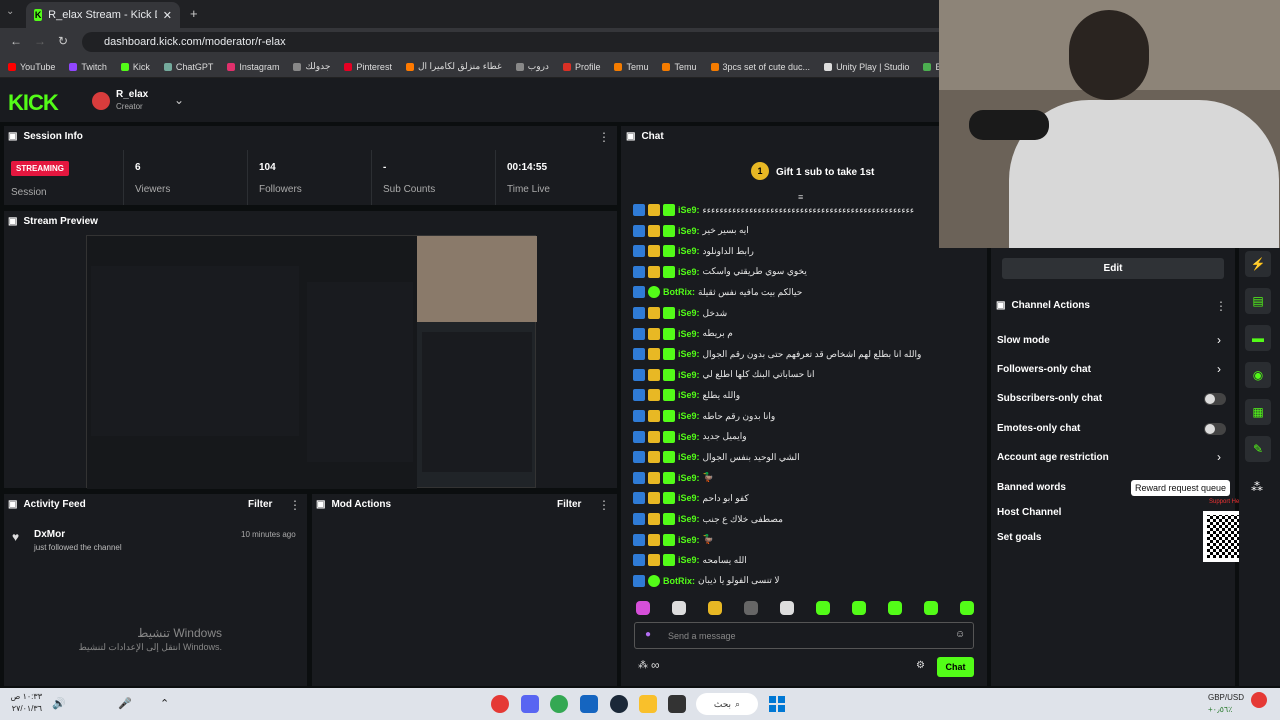 Image resolution: width=1280 pixels, height=720 pixels. What do you see at coordinates (1258, 412) in the screenshot?
I see `layout-icon: ▦` at bounding box center [1258, 412].